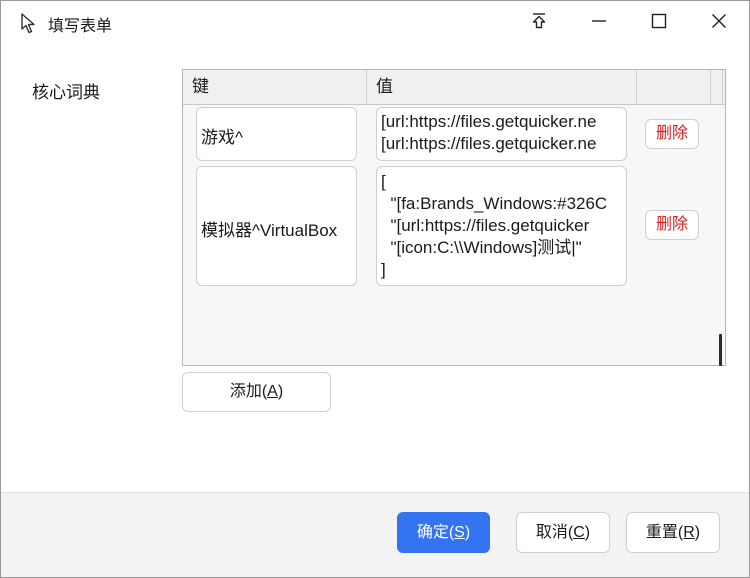 Image resolution: width=750 pixels, height=578 pixels. Describe the element at coordinates (383, 181) in the screenshot. I see `value-line: [` at that location.